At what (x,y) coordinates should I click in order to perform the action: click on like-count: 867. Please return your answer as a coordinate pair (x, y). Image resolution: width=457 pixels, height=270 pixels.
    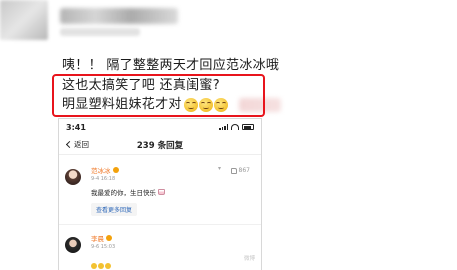
    Looking at the image, I should click on (244, 170).